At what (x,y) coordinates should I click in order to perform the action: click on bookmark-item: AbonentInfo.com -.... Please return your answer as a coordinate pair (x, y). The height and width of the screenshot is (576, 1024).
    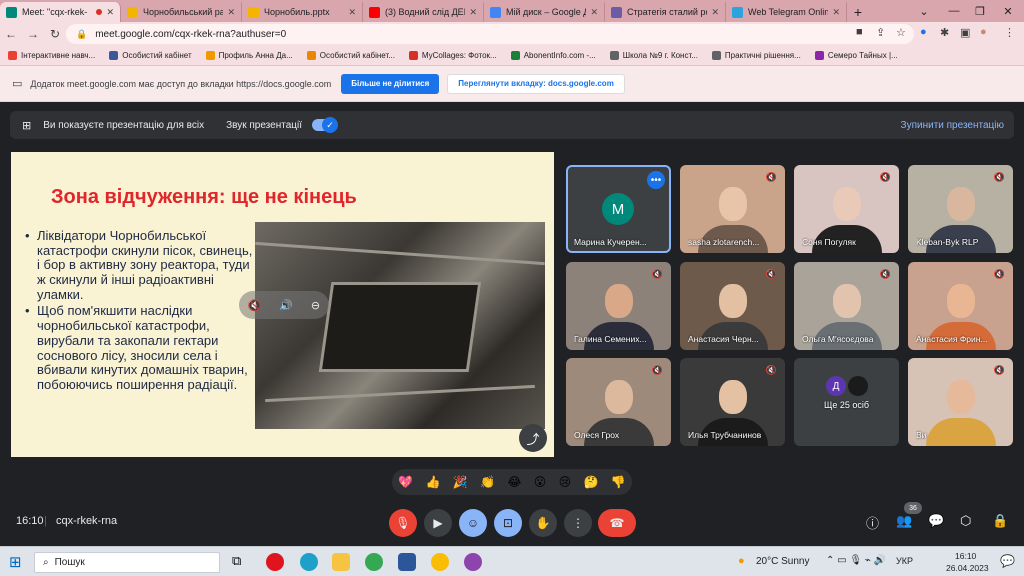
    Looking at the image, I should click on (553, 55).